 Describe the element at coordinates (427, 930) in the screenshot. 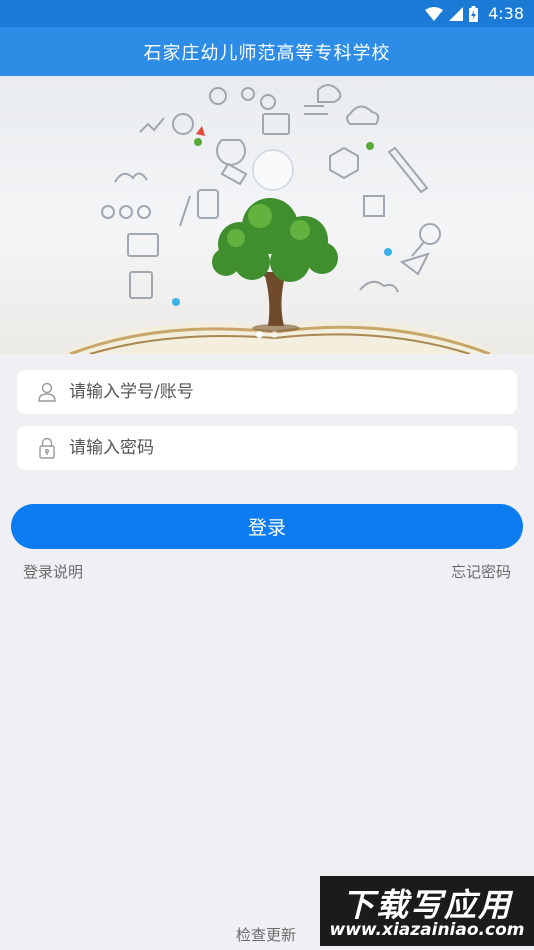

I see `watermark-url: www.xiazainiao.com` at that location.